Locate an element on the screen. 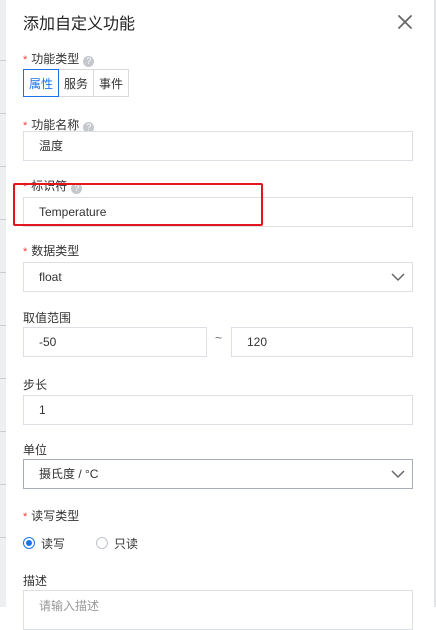  range-min-input: -50 is located at coordinates (115, 342).